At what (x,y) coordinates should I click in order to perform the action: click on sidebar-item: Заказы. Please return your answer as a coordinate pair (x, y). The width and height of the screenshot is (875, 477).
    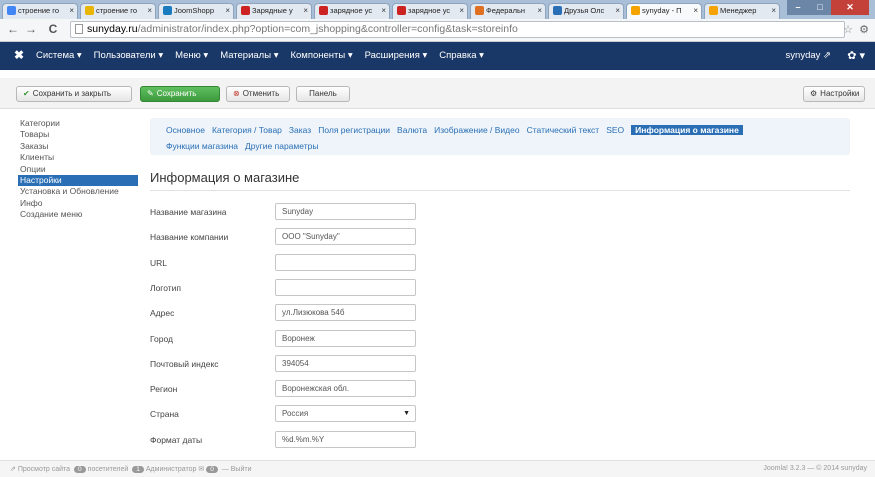
    Looking at the image, I should click on (78, 146).